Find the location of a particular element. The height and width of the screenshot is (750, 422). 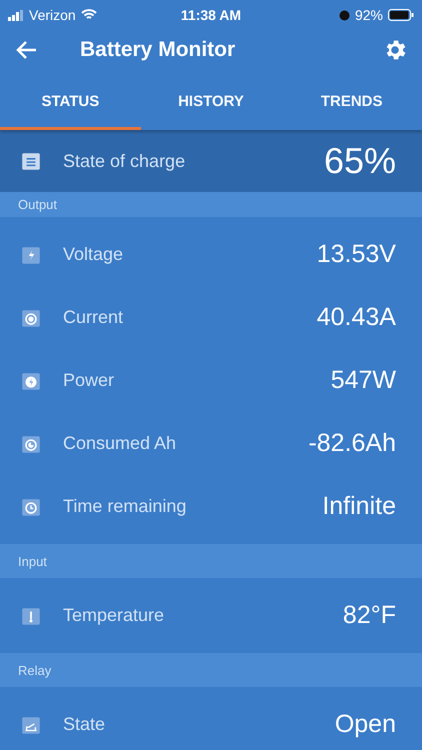

row-label: State is located at coordinates (84, 724).